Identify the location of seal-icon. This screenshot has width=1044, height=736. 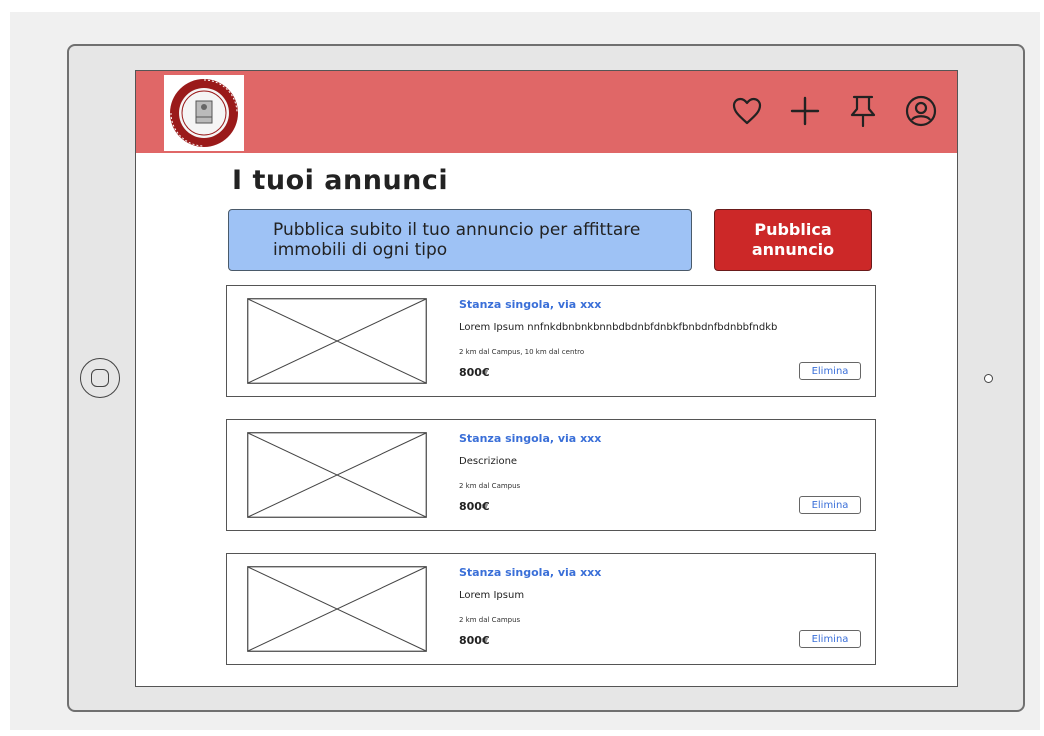
(204, 113).